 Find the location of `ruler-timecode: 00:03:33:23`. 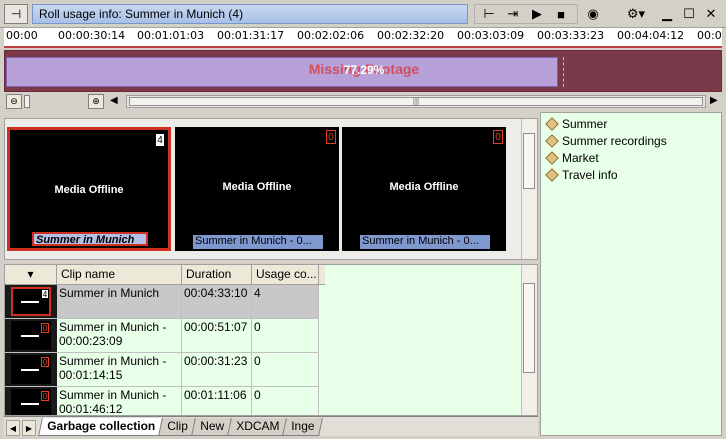

ruler-timecode: 00:03:33:23 is located at coordinates (571, 35).